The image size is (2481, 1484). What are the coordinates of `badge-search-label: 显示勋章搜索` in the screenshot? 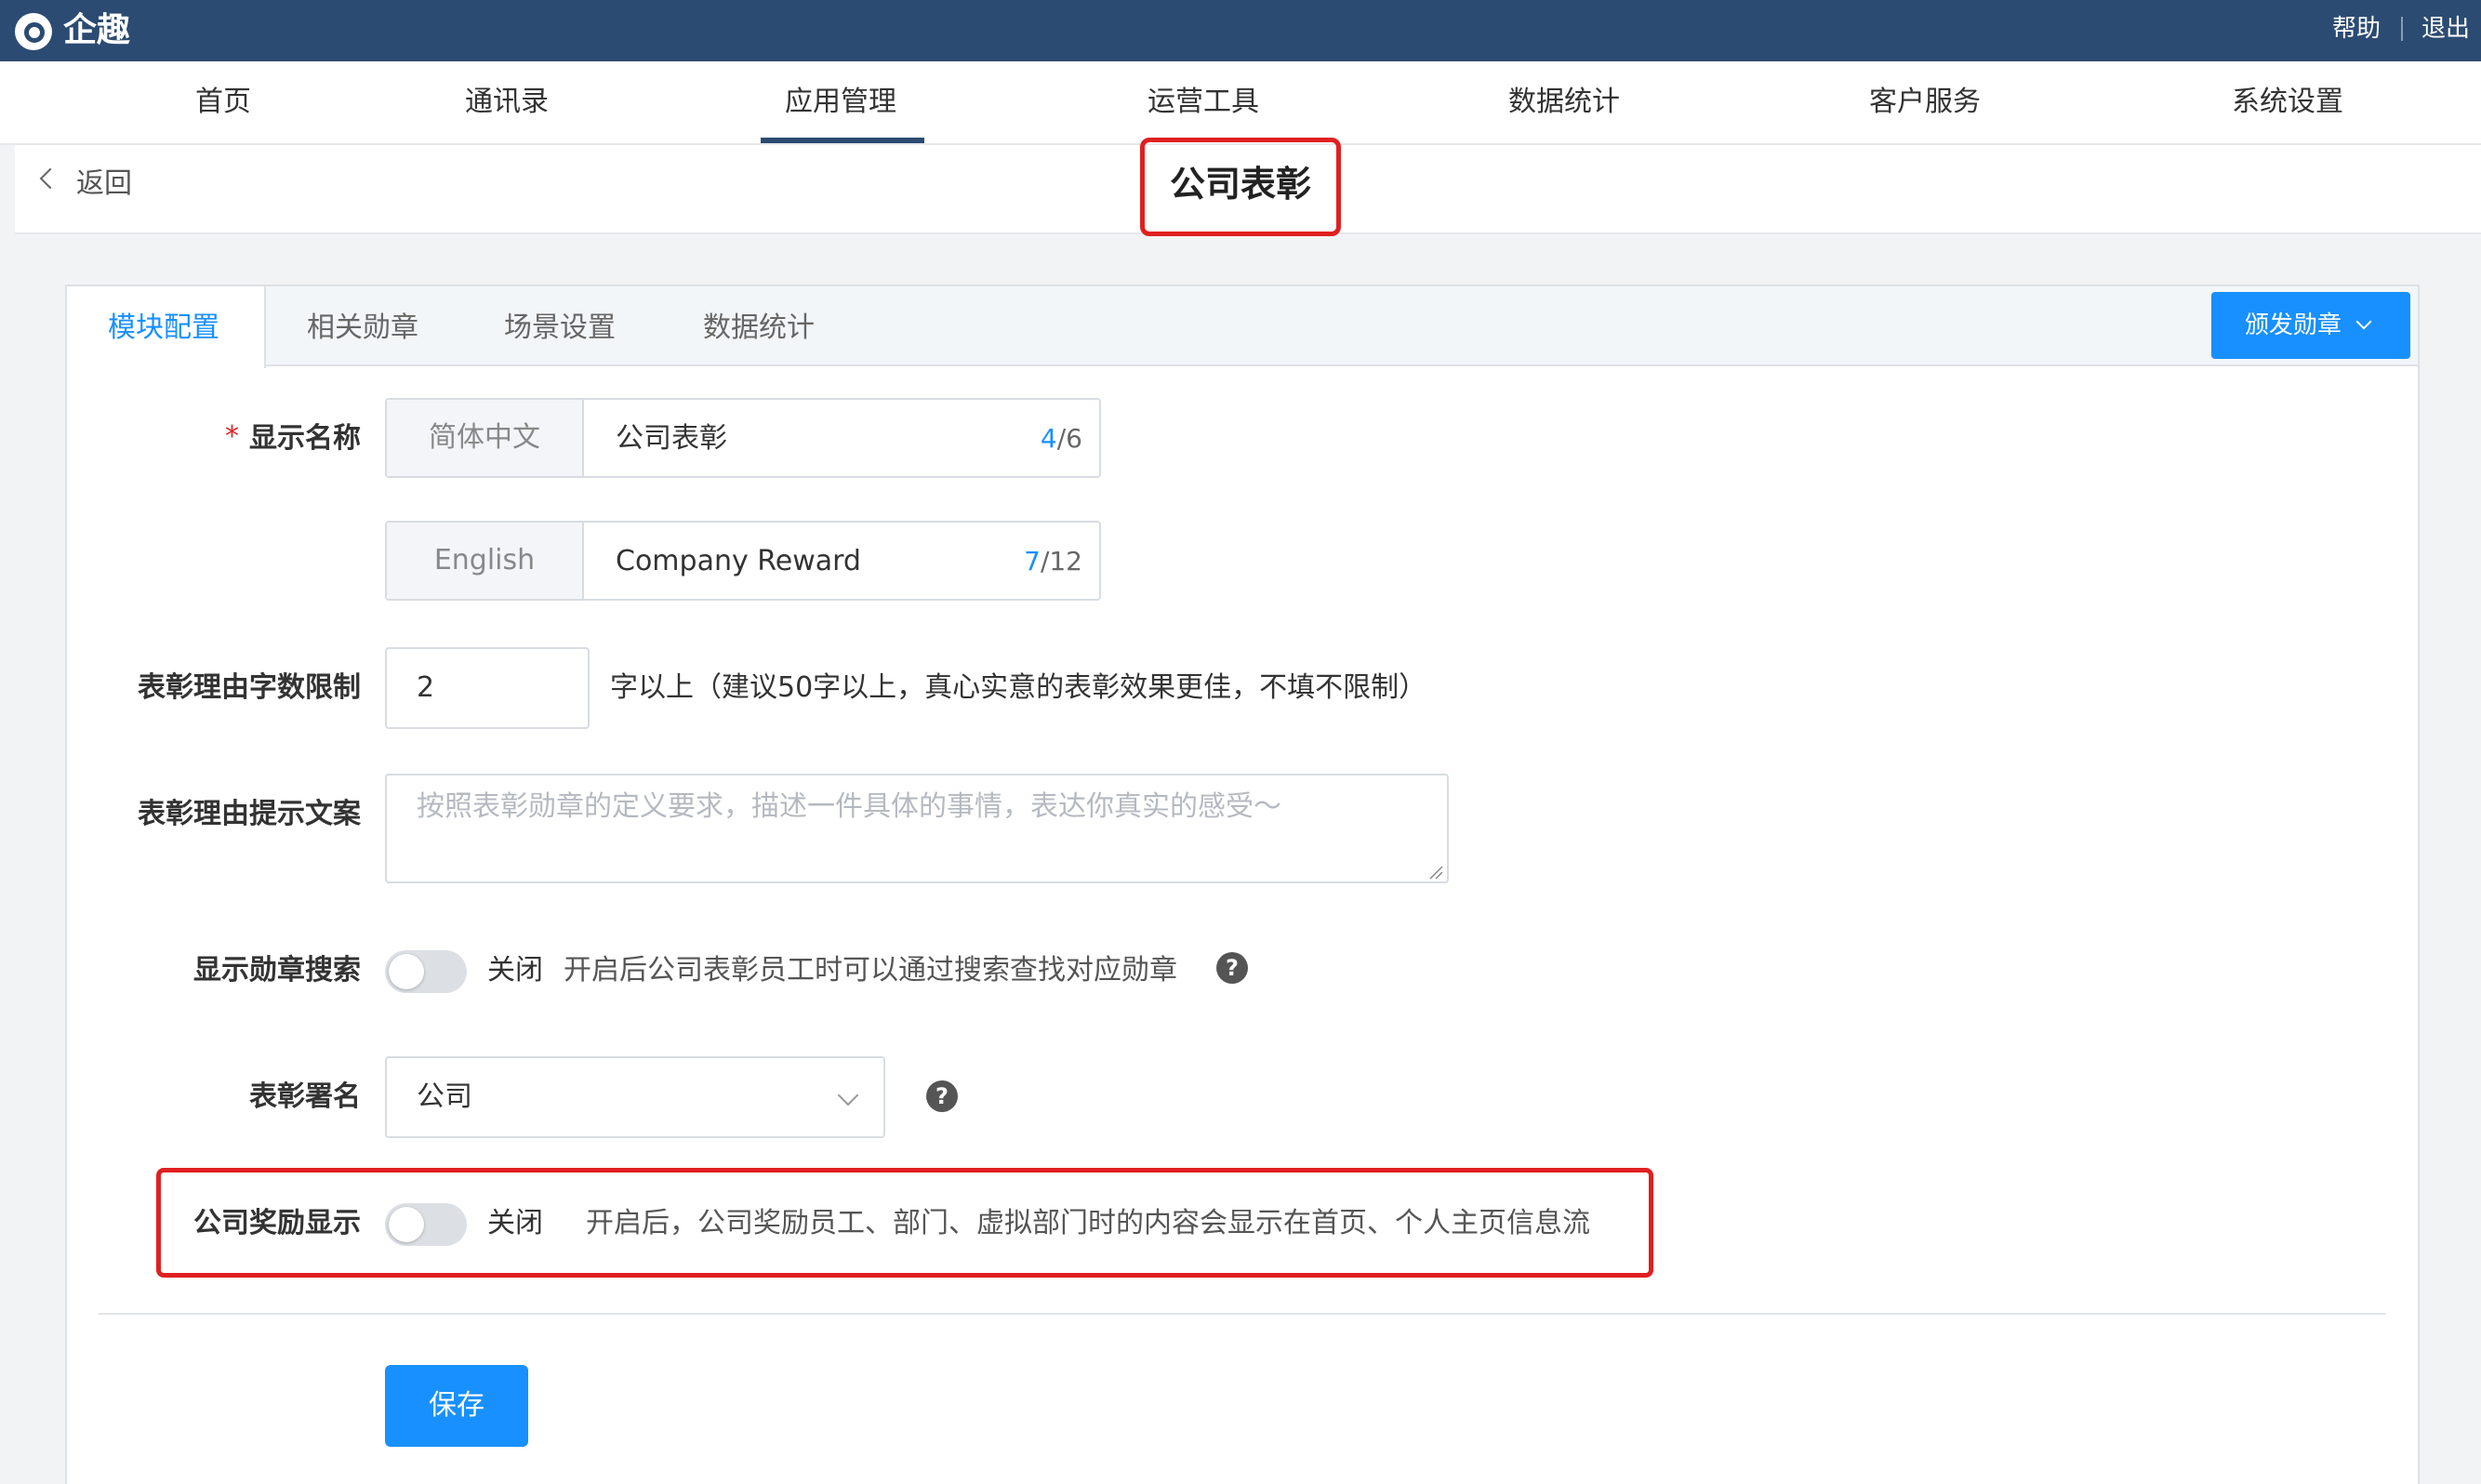 It's located at (277, 970).